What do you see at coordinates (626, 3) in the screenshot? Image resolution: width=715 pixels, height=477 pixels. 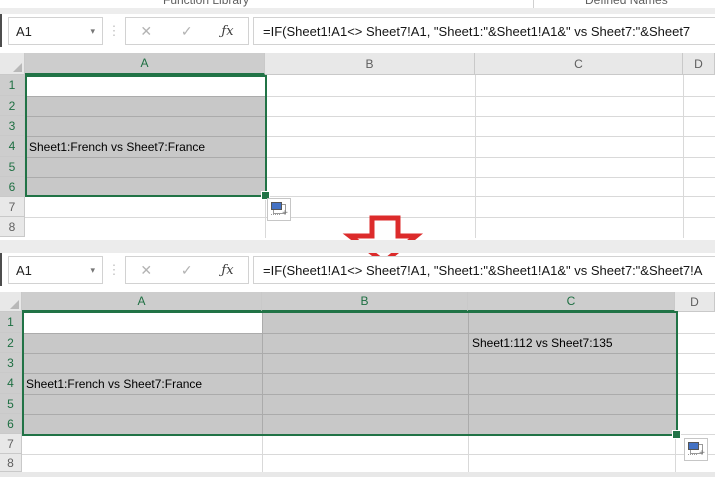 I see `ribbon-group-defined-names: Defined Names` at bounding box center [626, 3].